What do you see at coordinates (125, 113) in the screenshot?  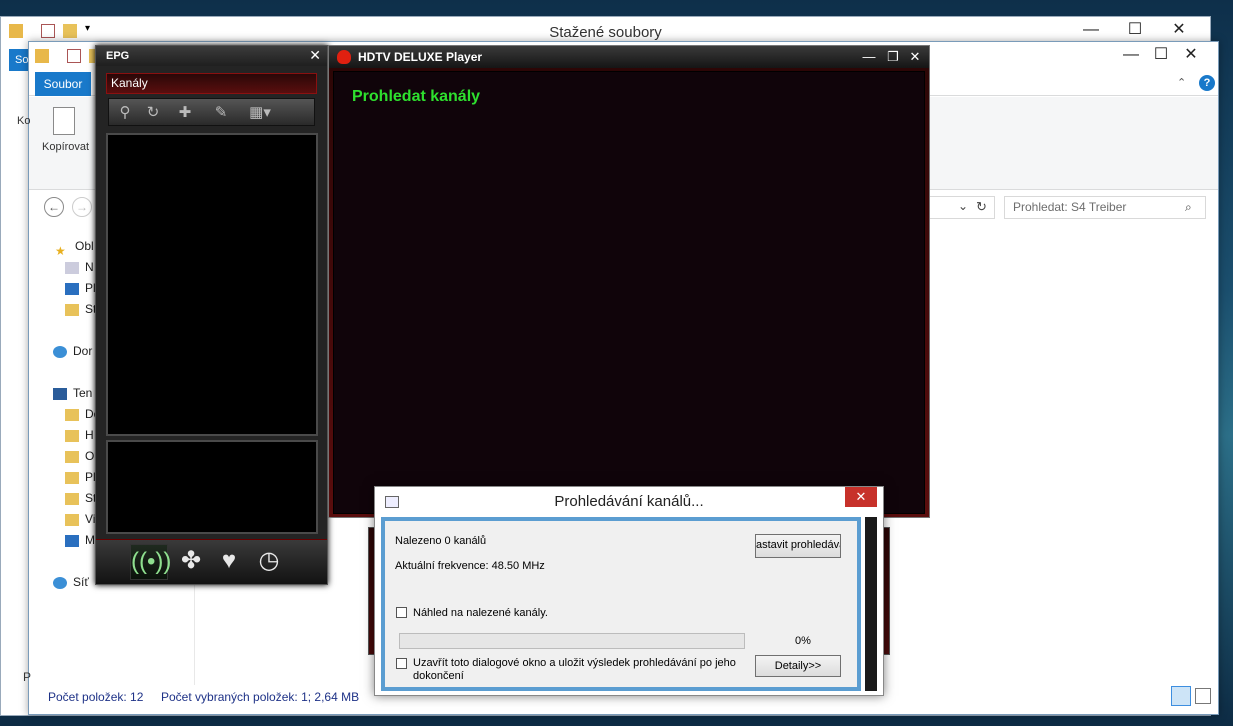 I see `scan-icon: ⚲` at bounding box center [125, 113].